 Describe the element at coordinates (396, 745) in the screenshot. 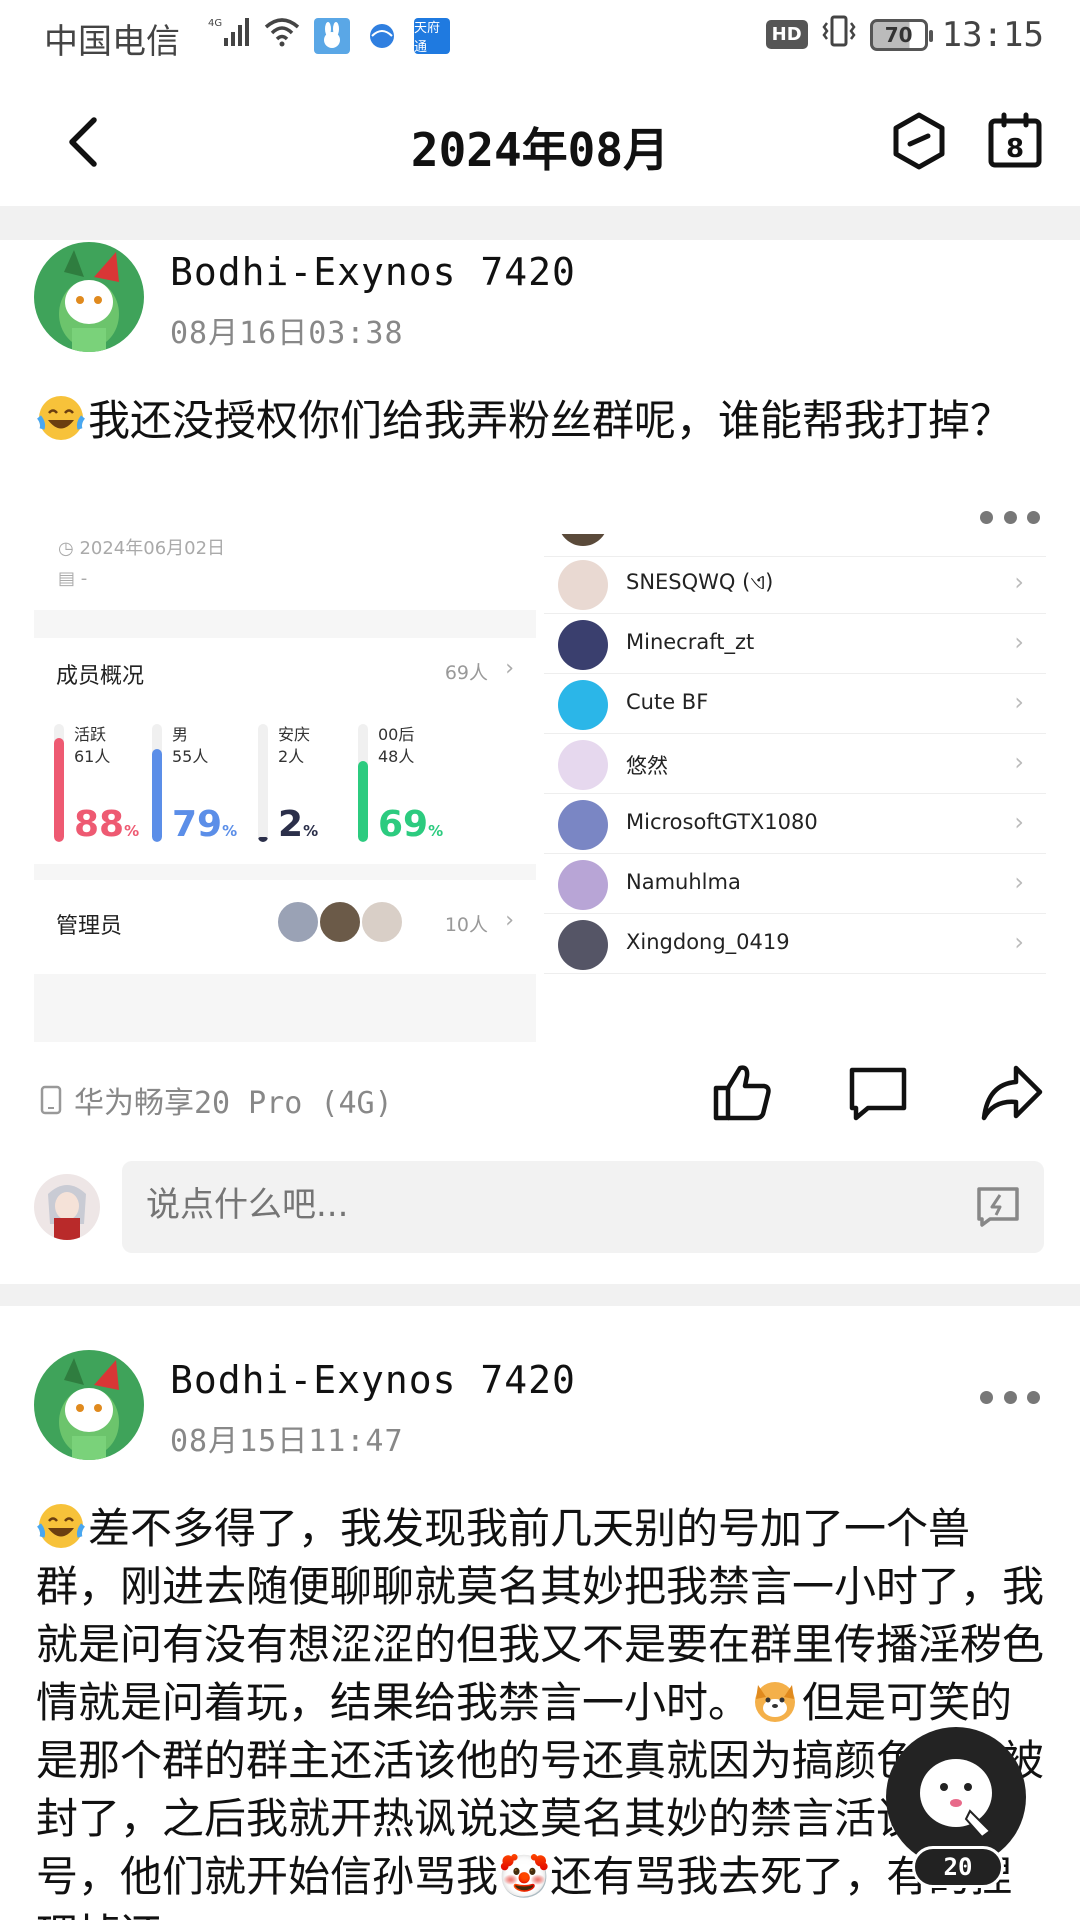

I see `stat-label: 00后 48人` at that location.